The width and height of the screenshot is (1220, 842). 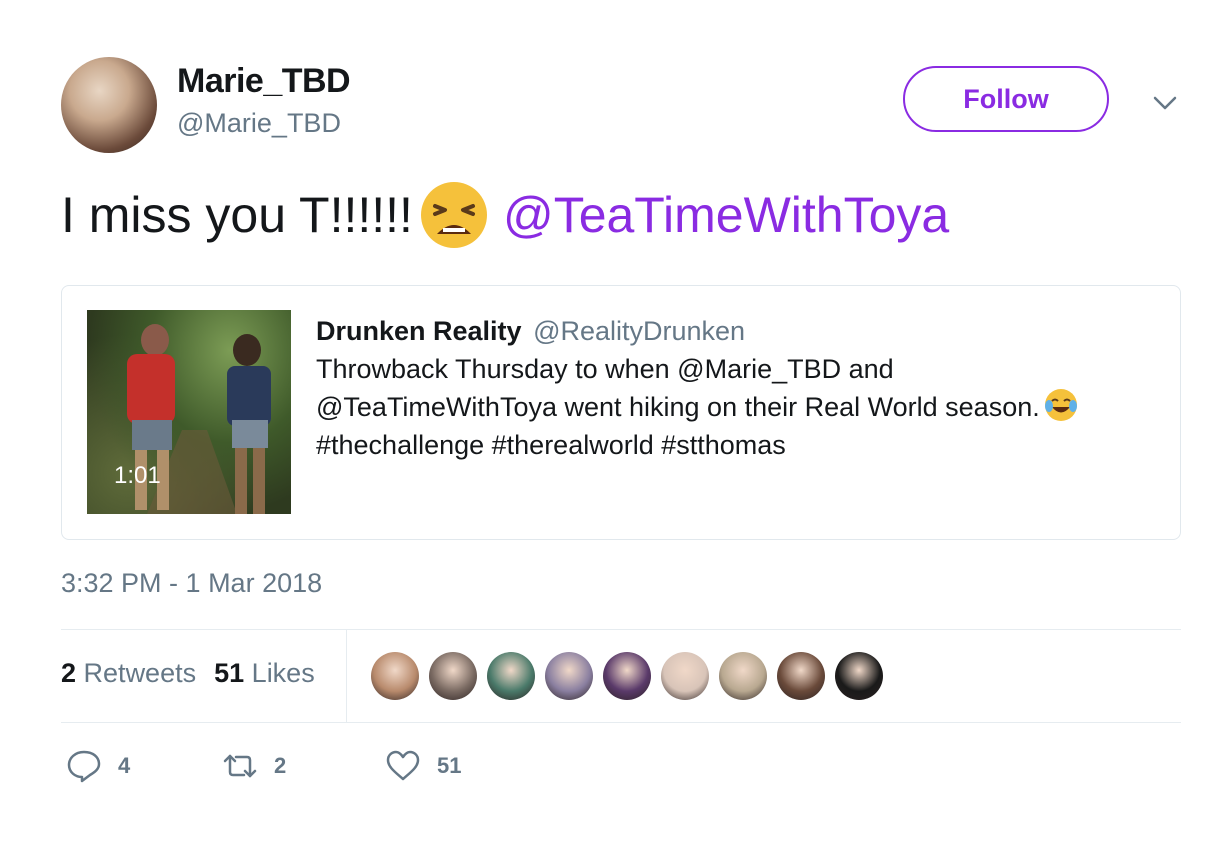 I want to click on stats-vertical-divider, so click(x=346, y=676).